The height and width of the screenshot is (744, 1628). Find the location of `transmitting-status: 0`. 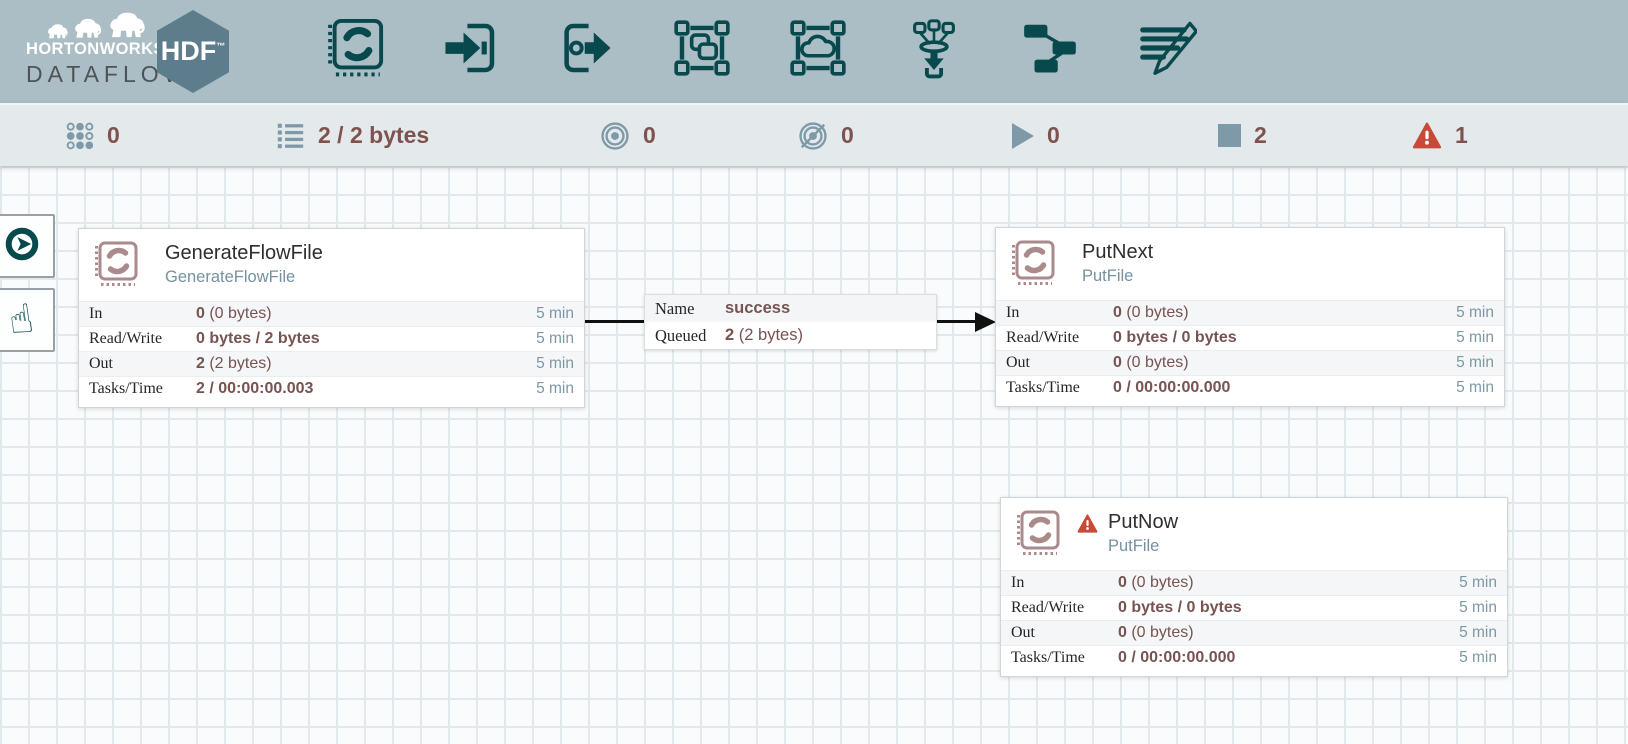

transmitting-status: 0 is located at coordinates (628, 135).